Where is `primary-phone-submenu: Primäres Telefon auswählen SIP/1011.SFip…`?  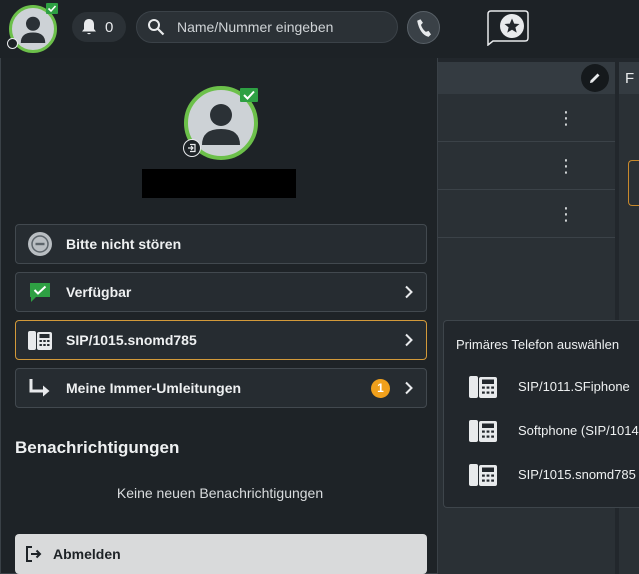 primary-phone-submenu: Primäres Telefon auswählen SIP/1011.SFip… is located at coordinates (541, 414).